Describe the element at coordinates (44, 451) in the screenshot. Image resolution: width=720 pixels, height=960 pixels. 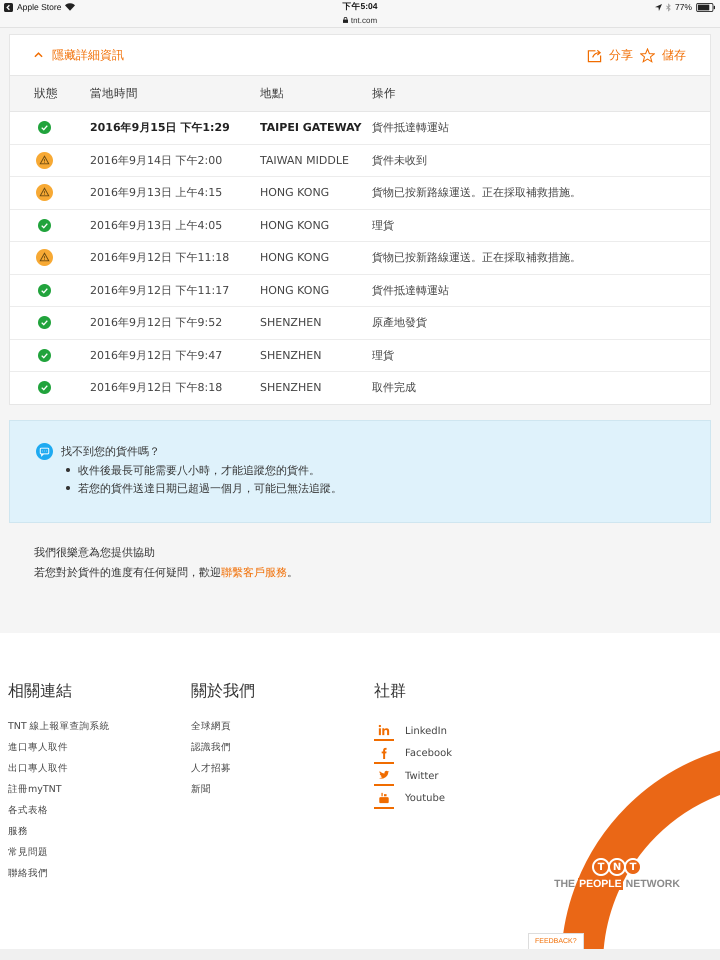
I see `chat-icon` at that location.